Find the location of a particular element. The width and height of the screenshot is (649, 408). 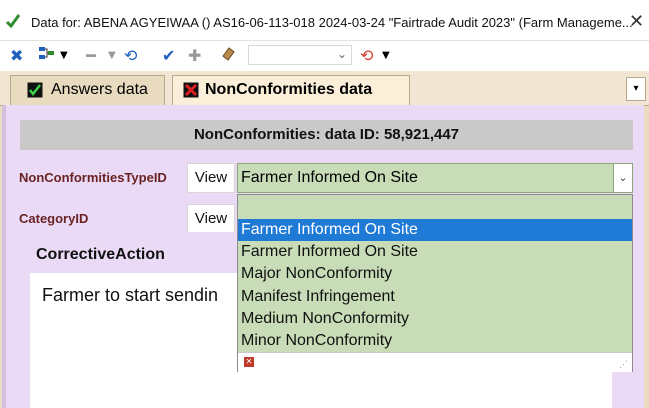

form-header: NonConformities: data ID: 58,921,447 is located at coordinates (326, 135).